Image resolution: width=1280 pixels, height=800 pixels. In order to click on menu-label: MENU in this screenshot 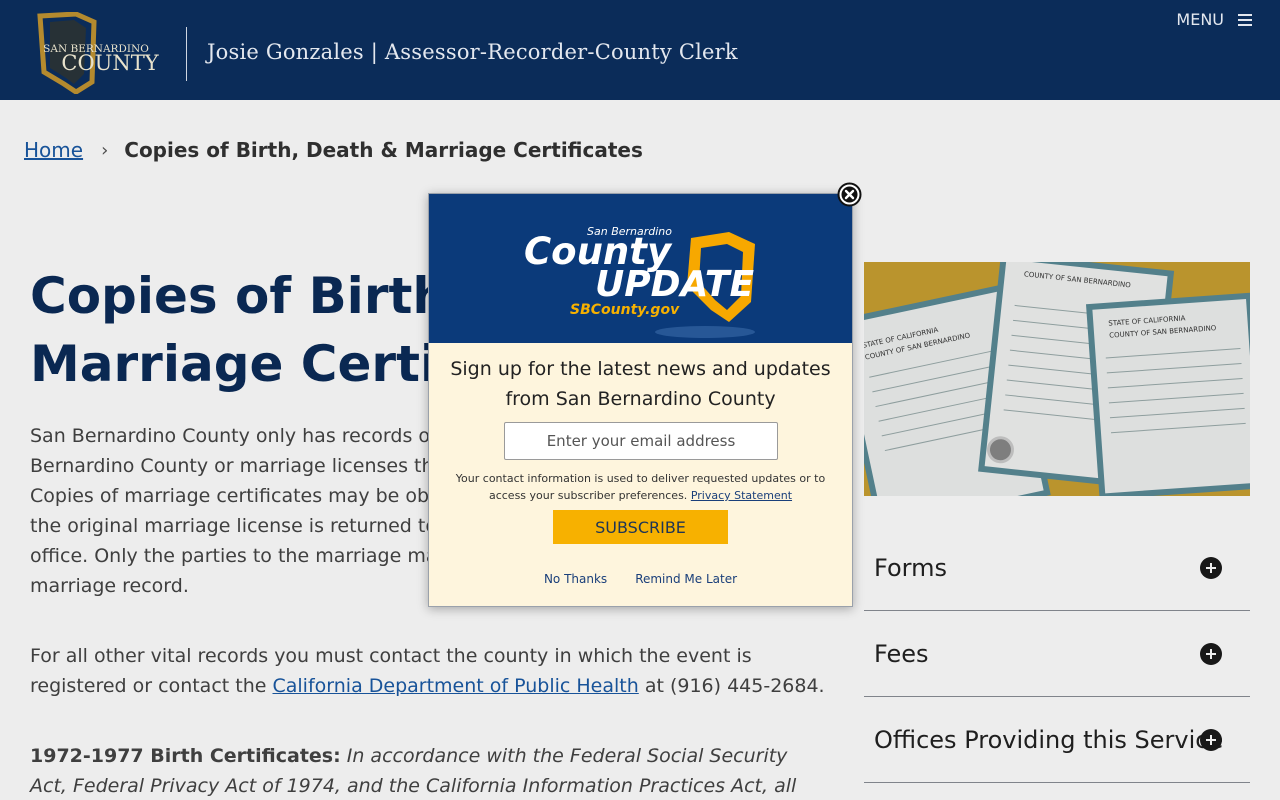, I will do `click(1200, 19)`.